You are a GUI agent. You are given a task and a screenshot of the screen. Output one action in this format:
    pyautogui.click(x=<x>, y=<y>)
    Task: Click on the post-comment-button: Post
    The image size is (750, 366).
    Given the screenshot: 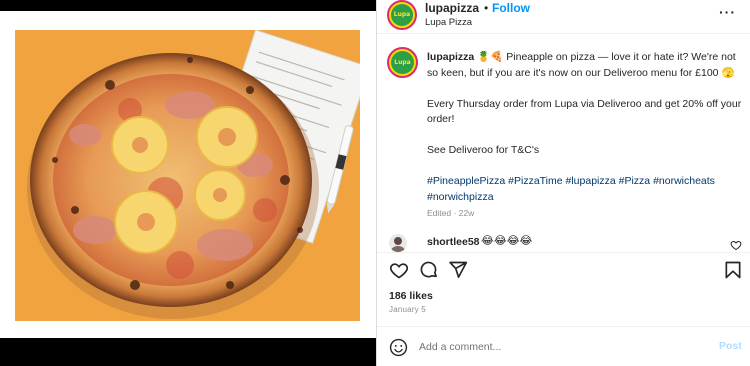 What is the action you would take?
    pyautogui.click(x=730, y=346)
    